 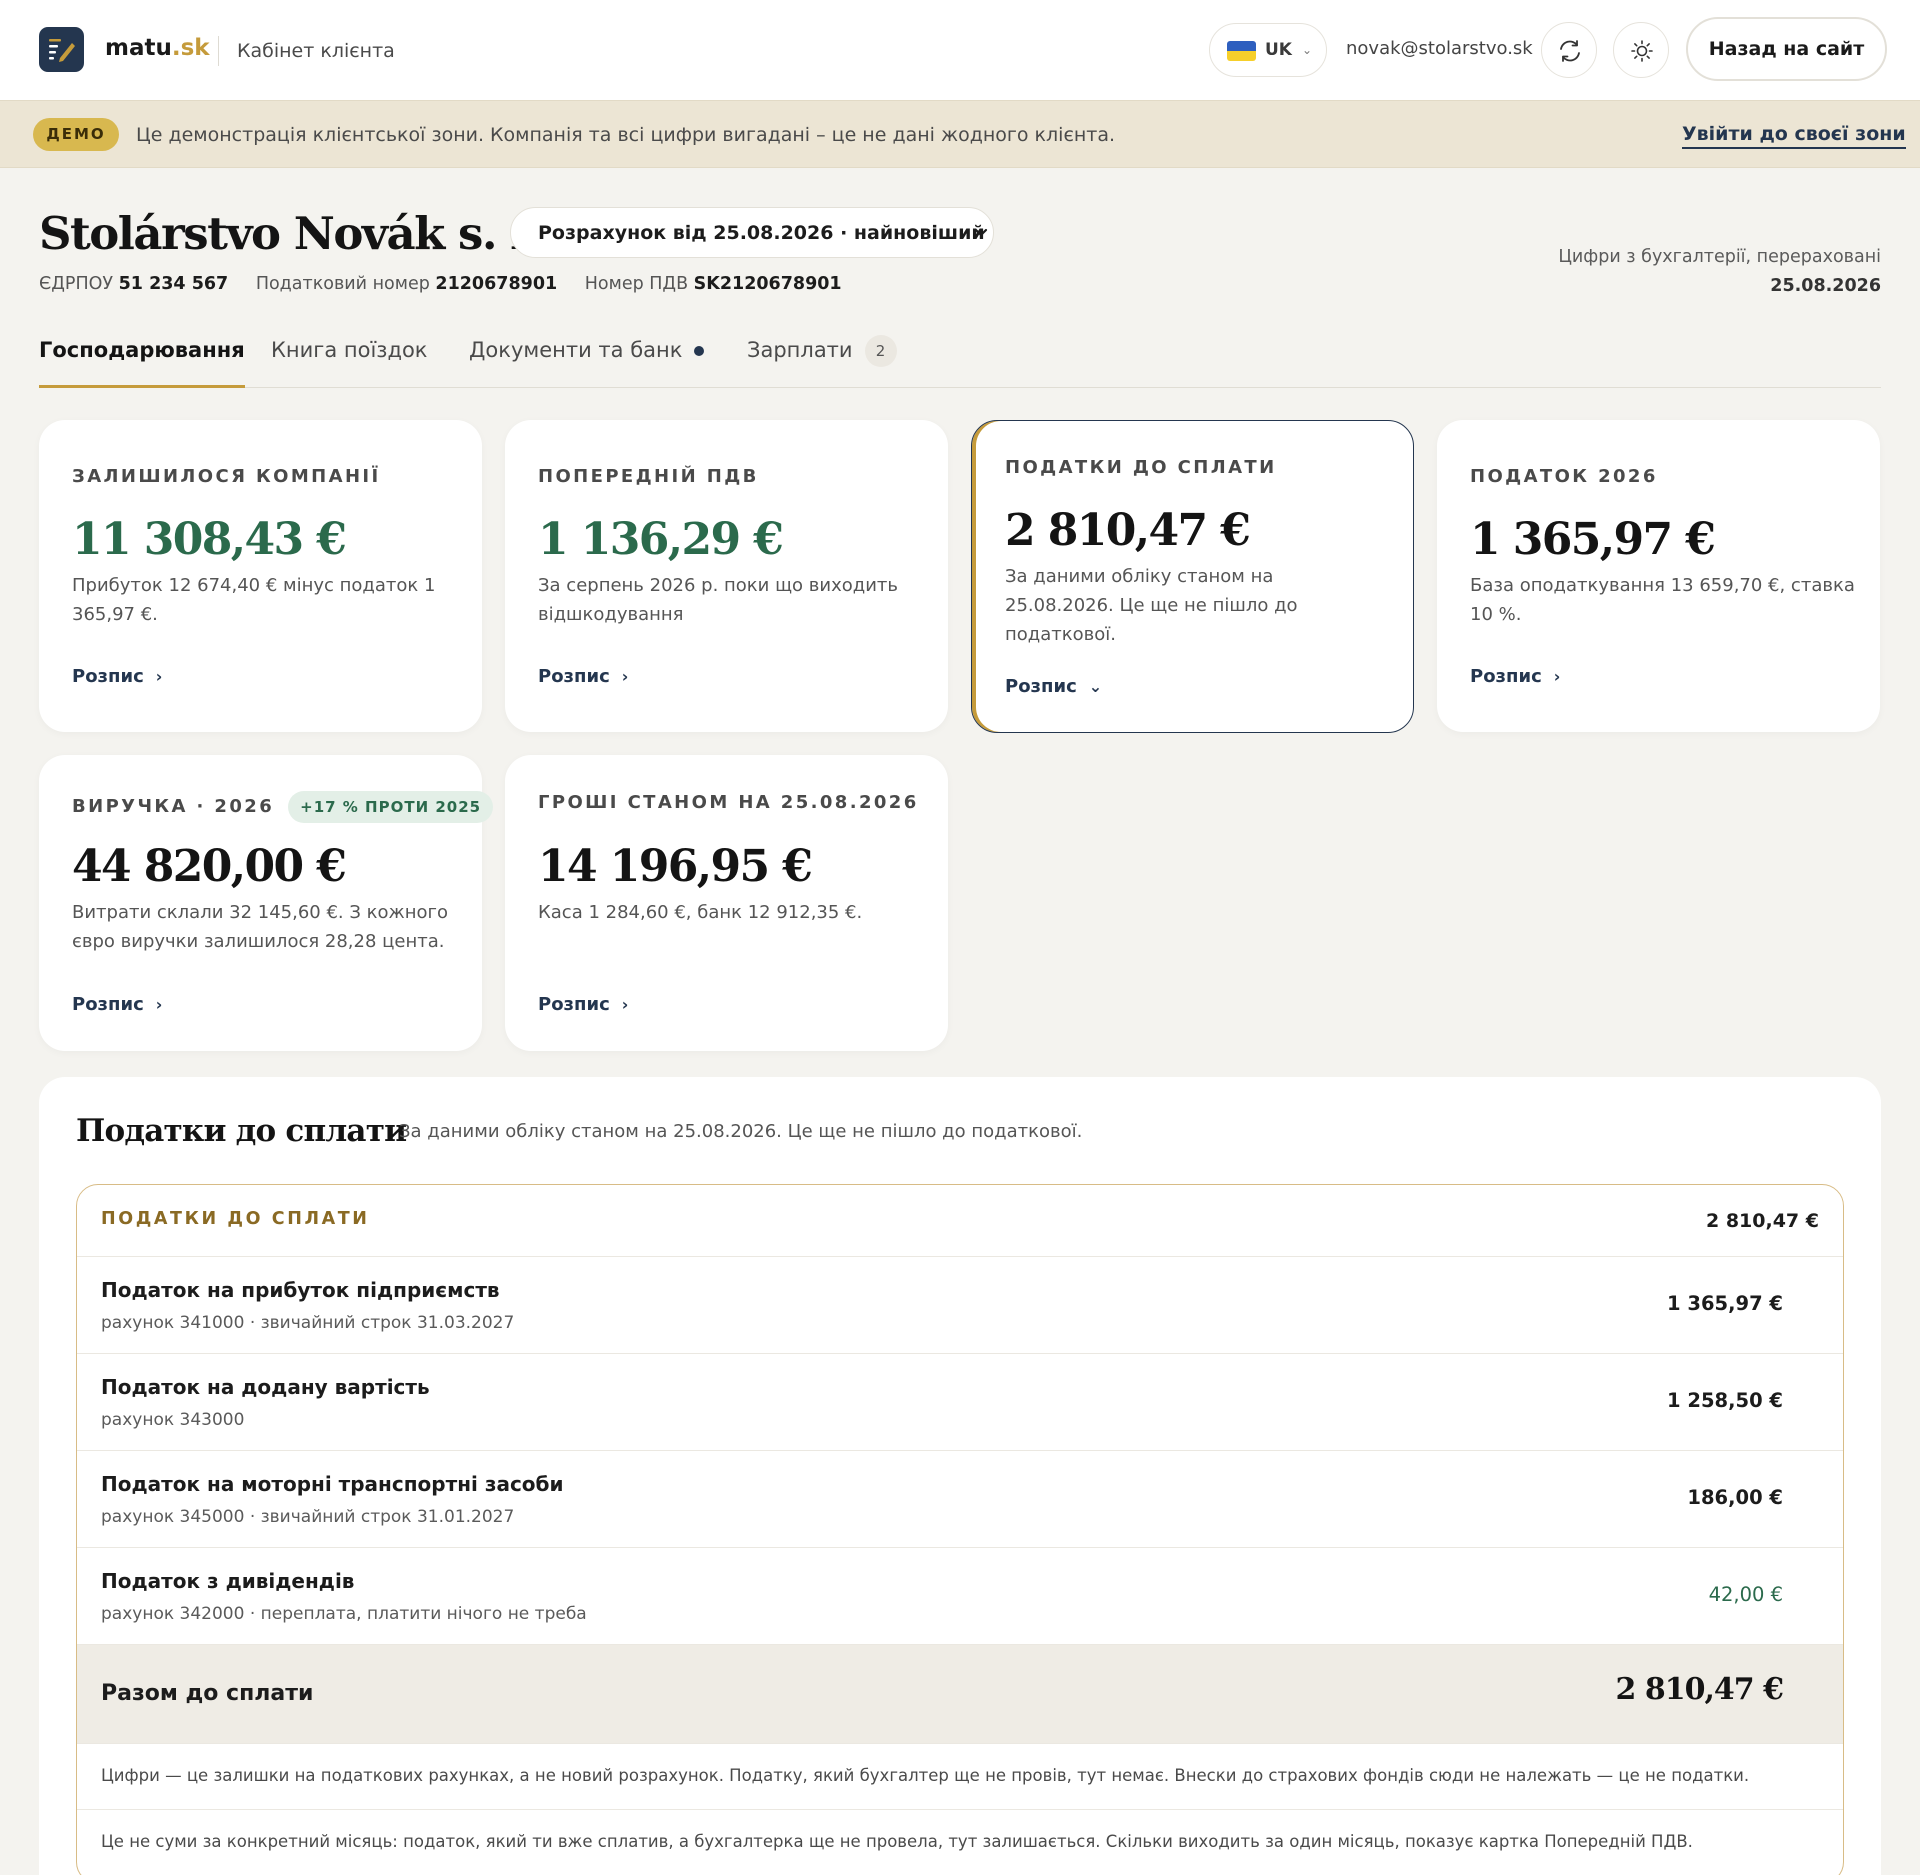 What do you see at coordinates (1762, 1221) in the screenshot?
I see `table-header-total: 2 810,47 €` at bounding box center [1762, 1221].